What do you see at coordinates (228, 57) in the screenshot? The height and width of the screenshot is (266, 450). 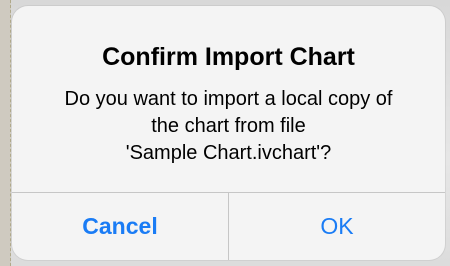 I see `dialog-title: Confirm Import Chart` at bounding box center [228, 57].